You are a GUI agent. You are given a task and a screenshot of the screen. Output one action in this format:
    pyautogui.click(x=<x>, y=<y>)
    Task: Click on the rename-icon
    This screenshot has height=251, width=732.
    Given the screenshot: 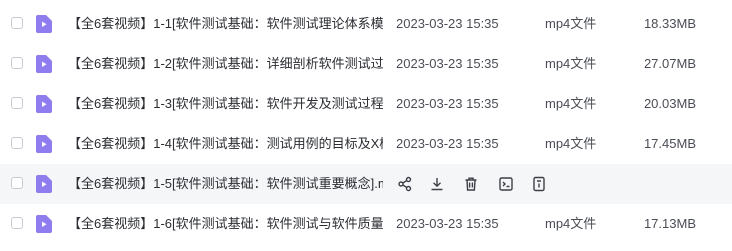 What is the action you would take?
    pyautogui.click(x=506, y=184)
    